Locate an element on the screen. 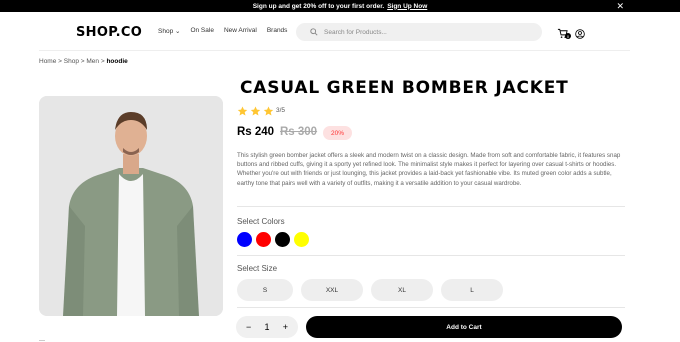 The width and height of the screenshot is (680, 342). main-nav: Shop ⌄ On Sale New Arrival Brands is located at coordinates (222, 31).